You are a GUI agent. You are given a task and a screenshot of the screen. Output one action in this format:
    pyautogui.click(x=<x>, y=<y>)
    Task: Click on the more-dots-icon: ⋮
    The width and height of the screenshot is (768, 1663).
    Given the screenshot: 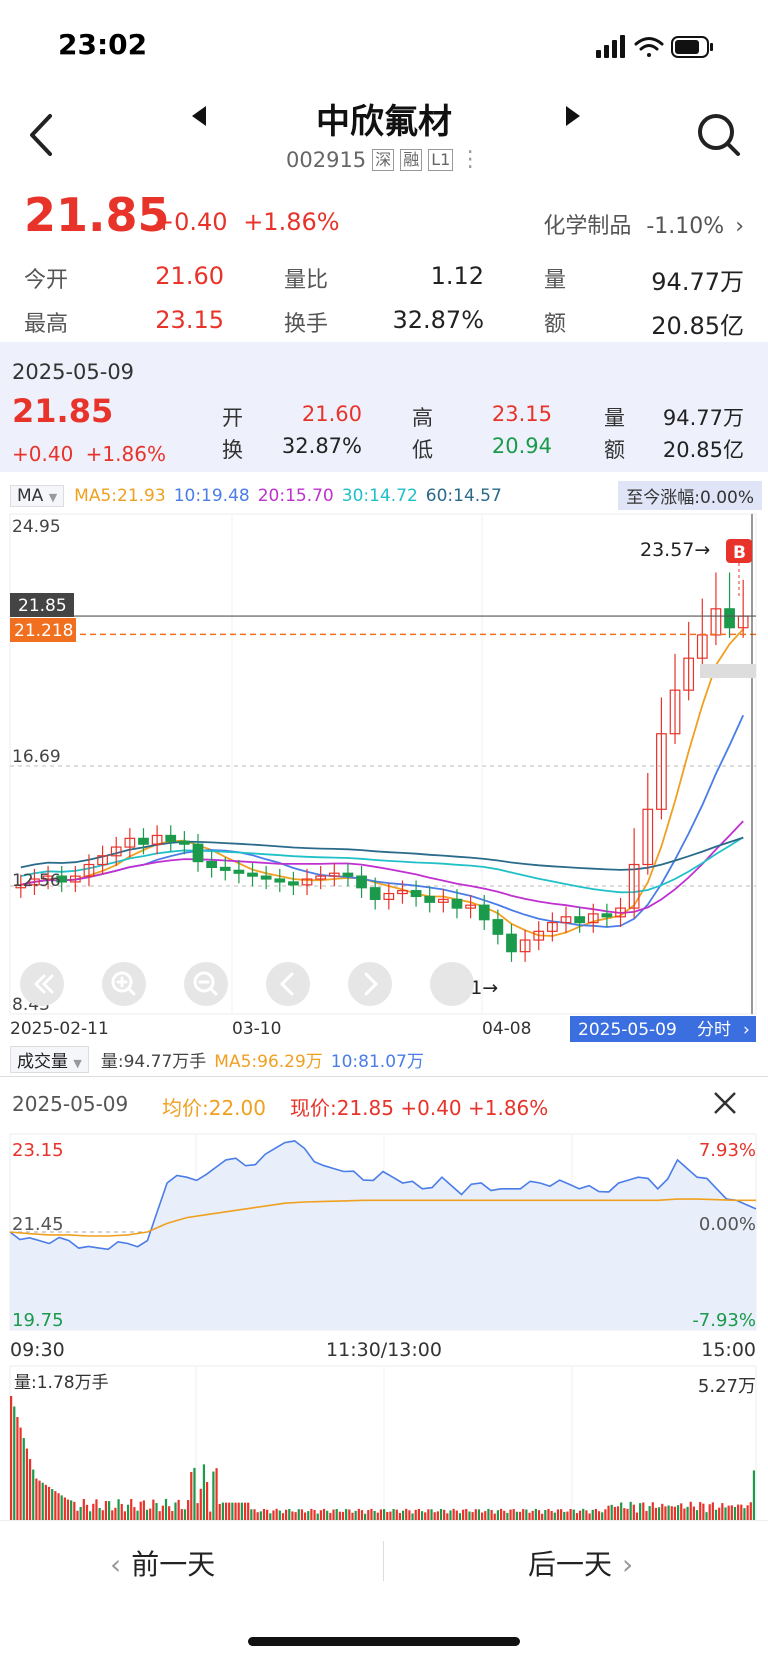 What is the action you would take?
    pyautogui.click(x=470, y=160)
    